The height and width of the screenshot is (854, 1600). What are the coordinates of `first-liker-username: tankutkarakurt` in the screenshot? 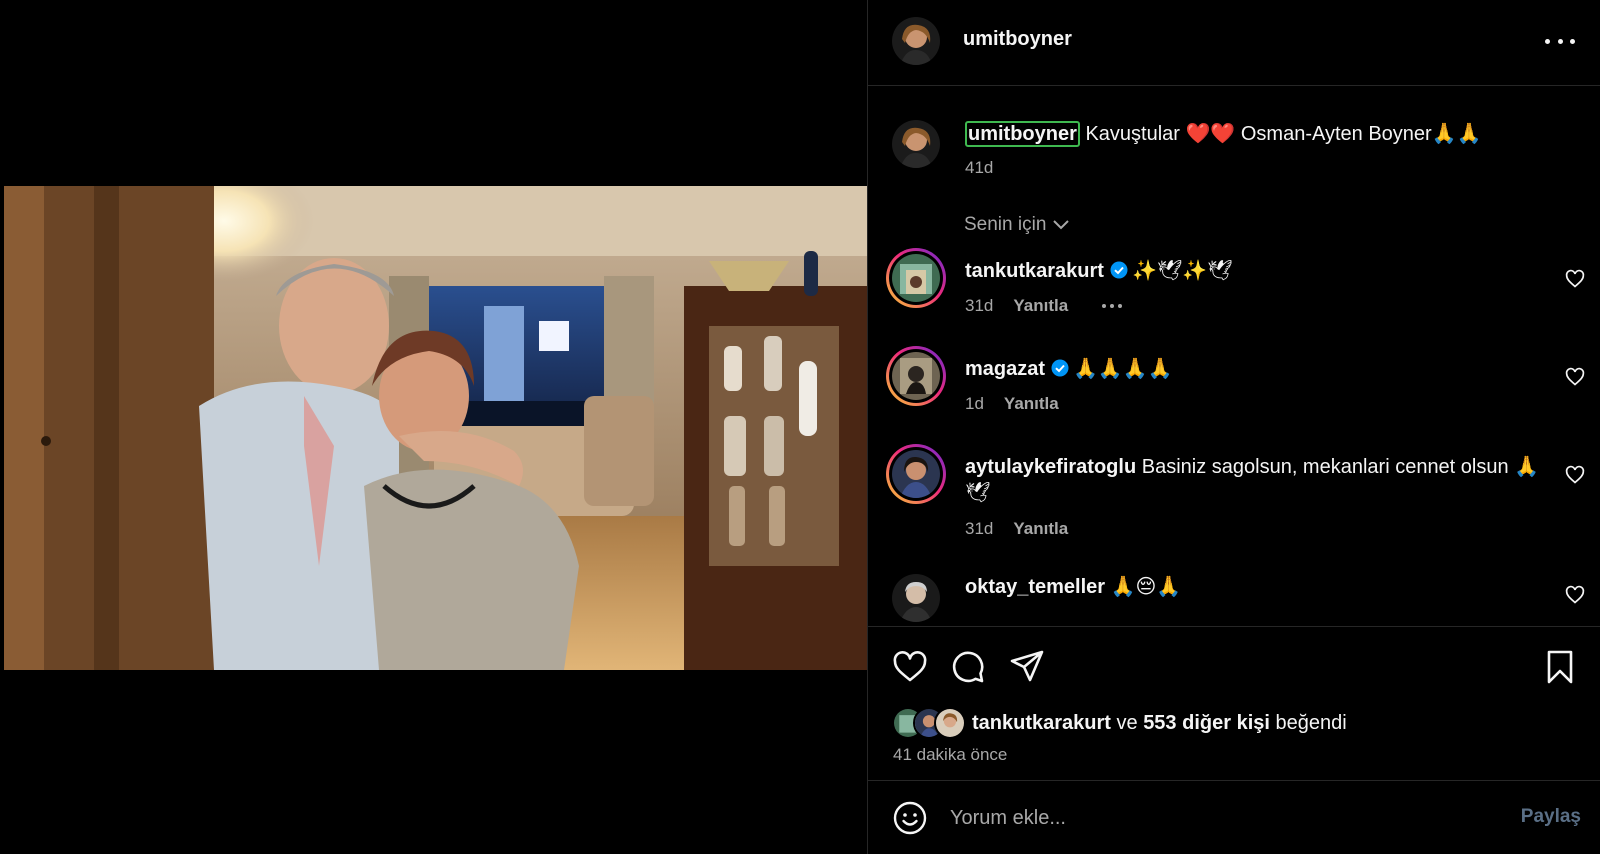 It's located at (1041, 723).